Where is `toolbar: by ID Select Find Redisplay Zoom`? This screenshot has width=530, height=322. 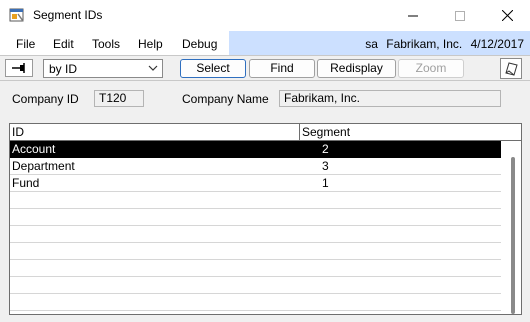
toolbar: by ID Select Find Redisplay Zoom is located at coordinates (265, 68).